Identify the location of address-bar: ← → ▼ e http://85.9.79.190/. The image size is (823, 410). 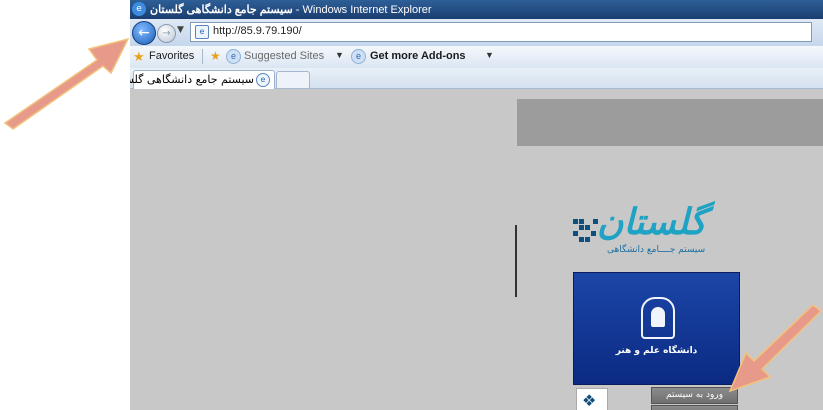
(476, 33).